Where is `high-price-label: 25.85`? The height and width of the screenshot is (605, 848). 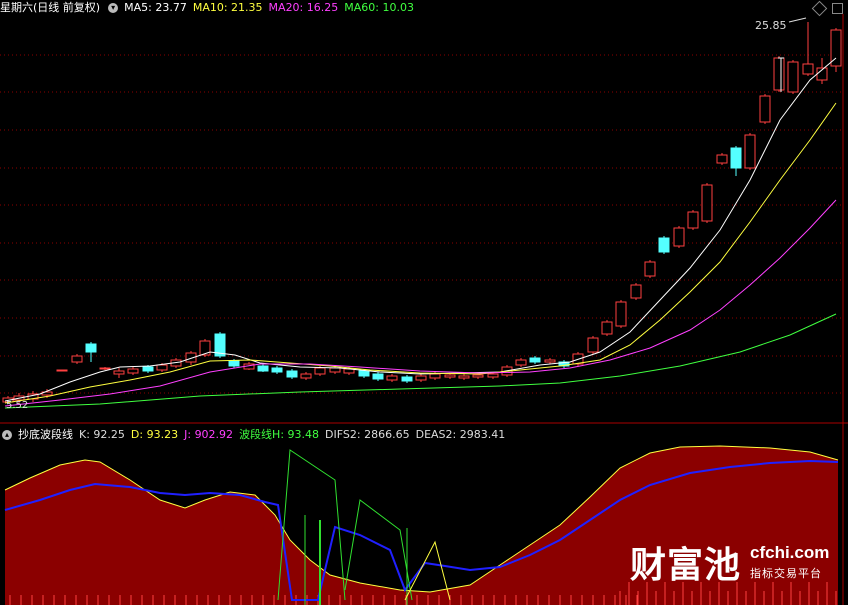
high-price-label: 25.85 is located at coordinates (771, 25).